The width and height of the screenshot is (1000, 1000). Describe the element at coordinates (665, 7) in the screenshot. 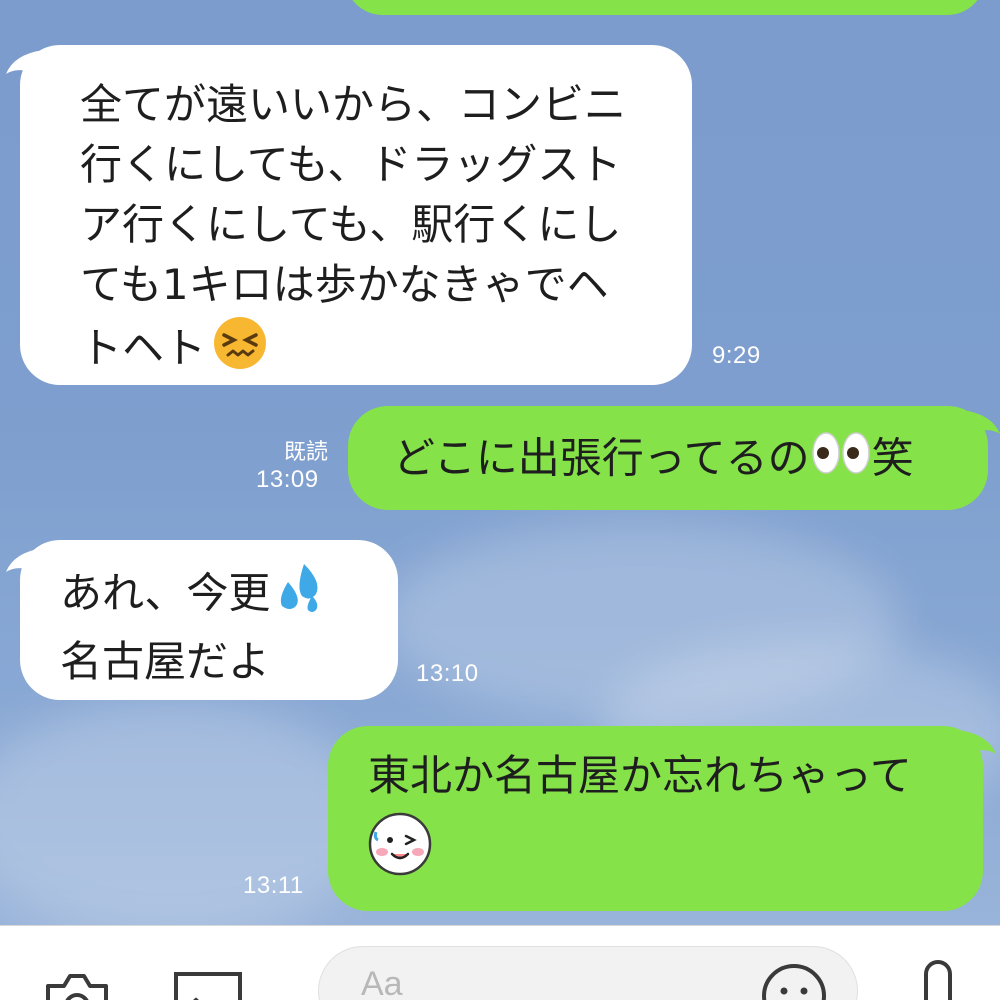

I see `message-bubble-partial` at that location.